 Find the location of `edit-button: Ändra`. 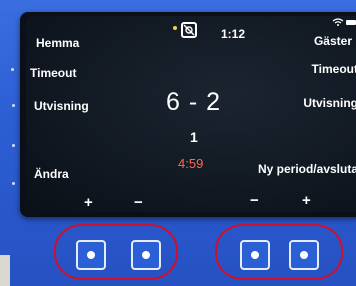

edit-button: Ändra is located at coordinates (51, 174).